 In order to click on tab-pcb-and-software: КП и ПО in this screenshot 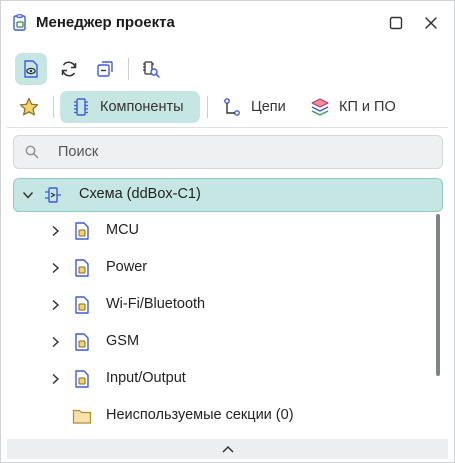, I will do `click(357, 107)`.